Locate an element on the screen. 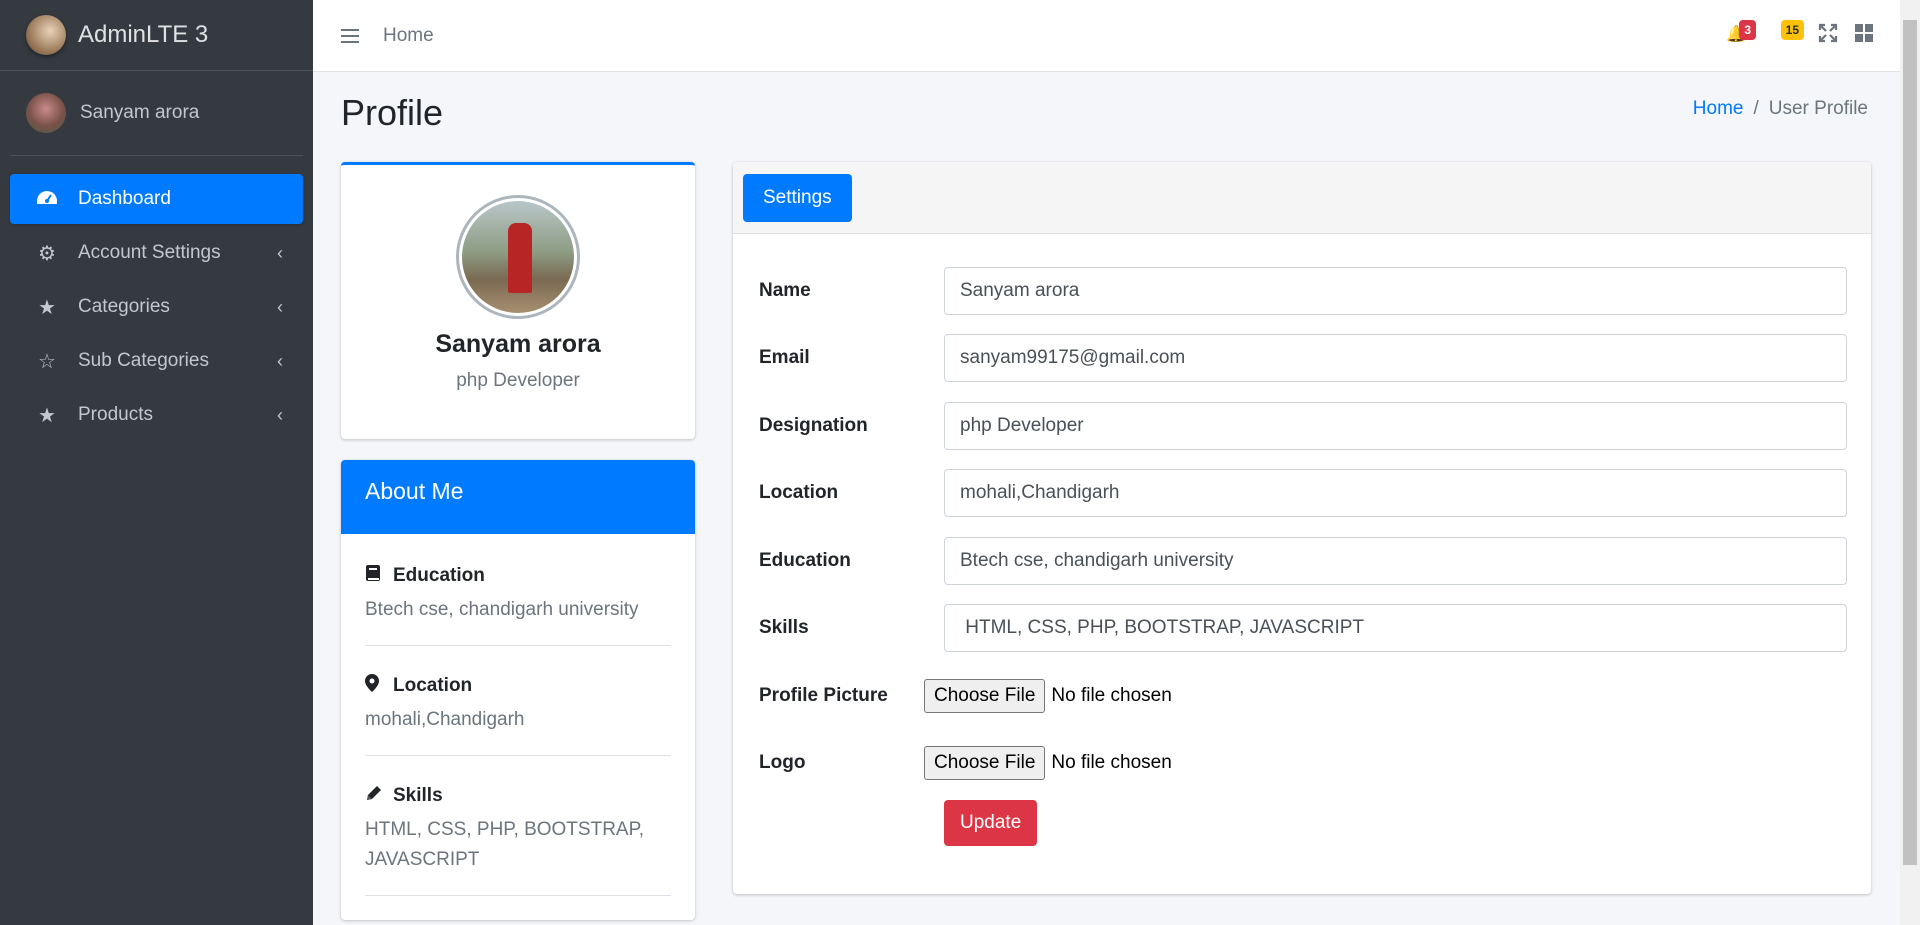 This screenshot has width=1920, height=925. sidebar-item-categories: ★ Categories ‹ is located at coordinates (156, 307).